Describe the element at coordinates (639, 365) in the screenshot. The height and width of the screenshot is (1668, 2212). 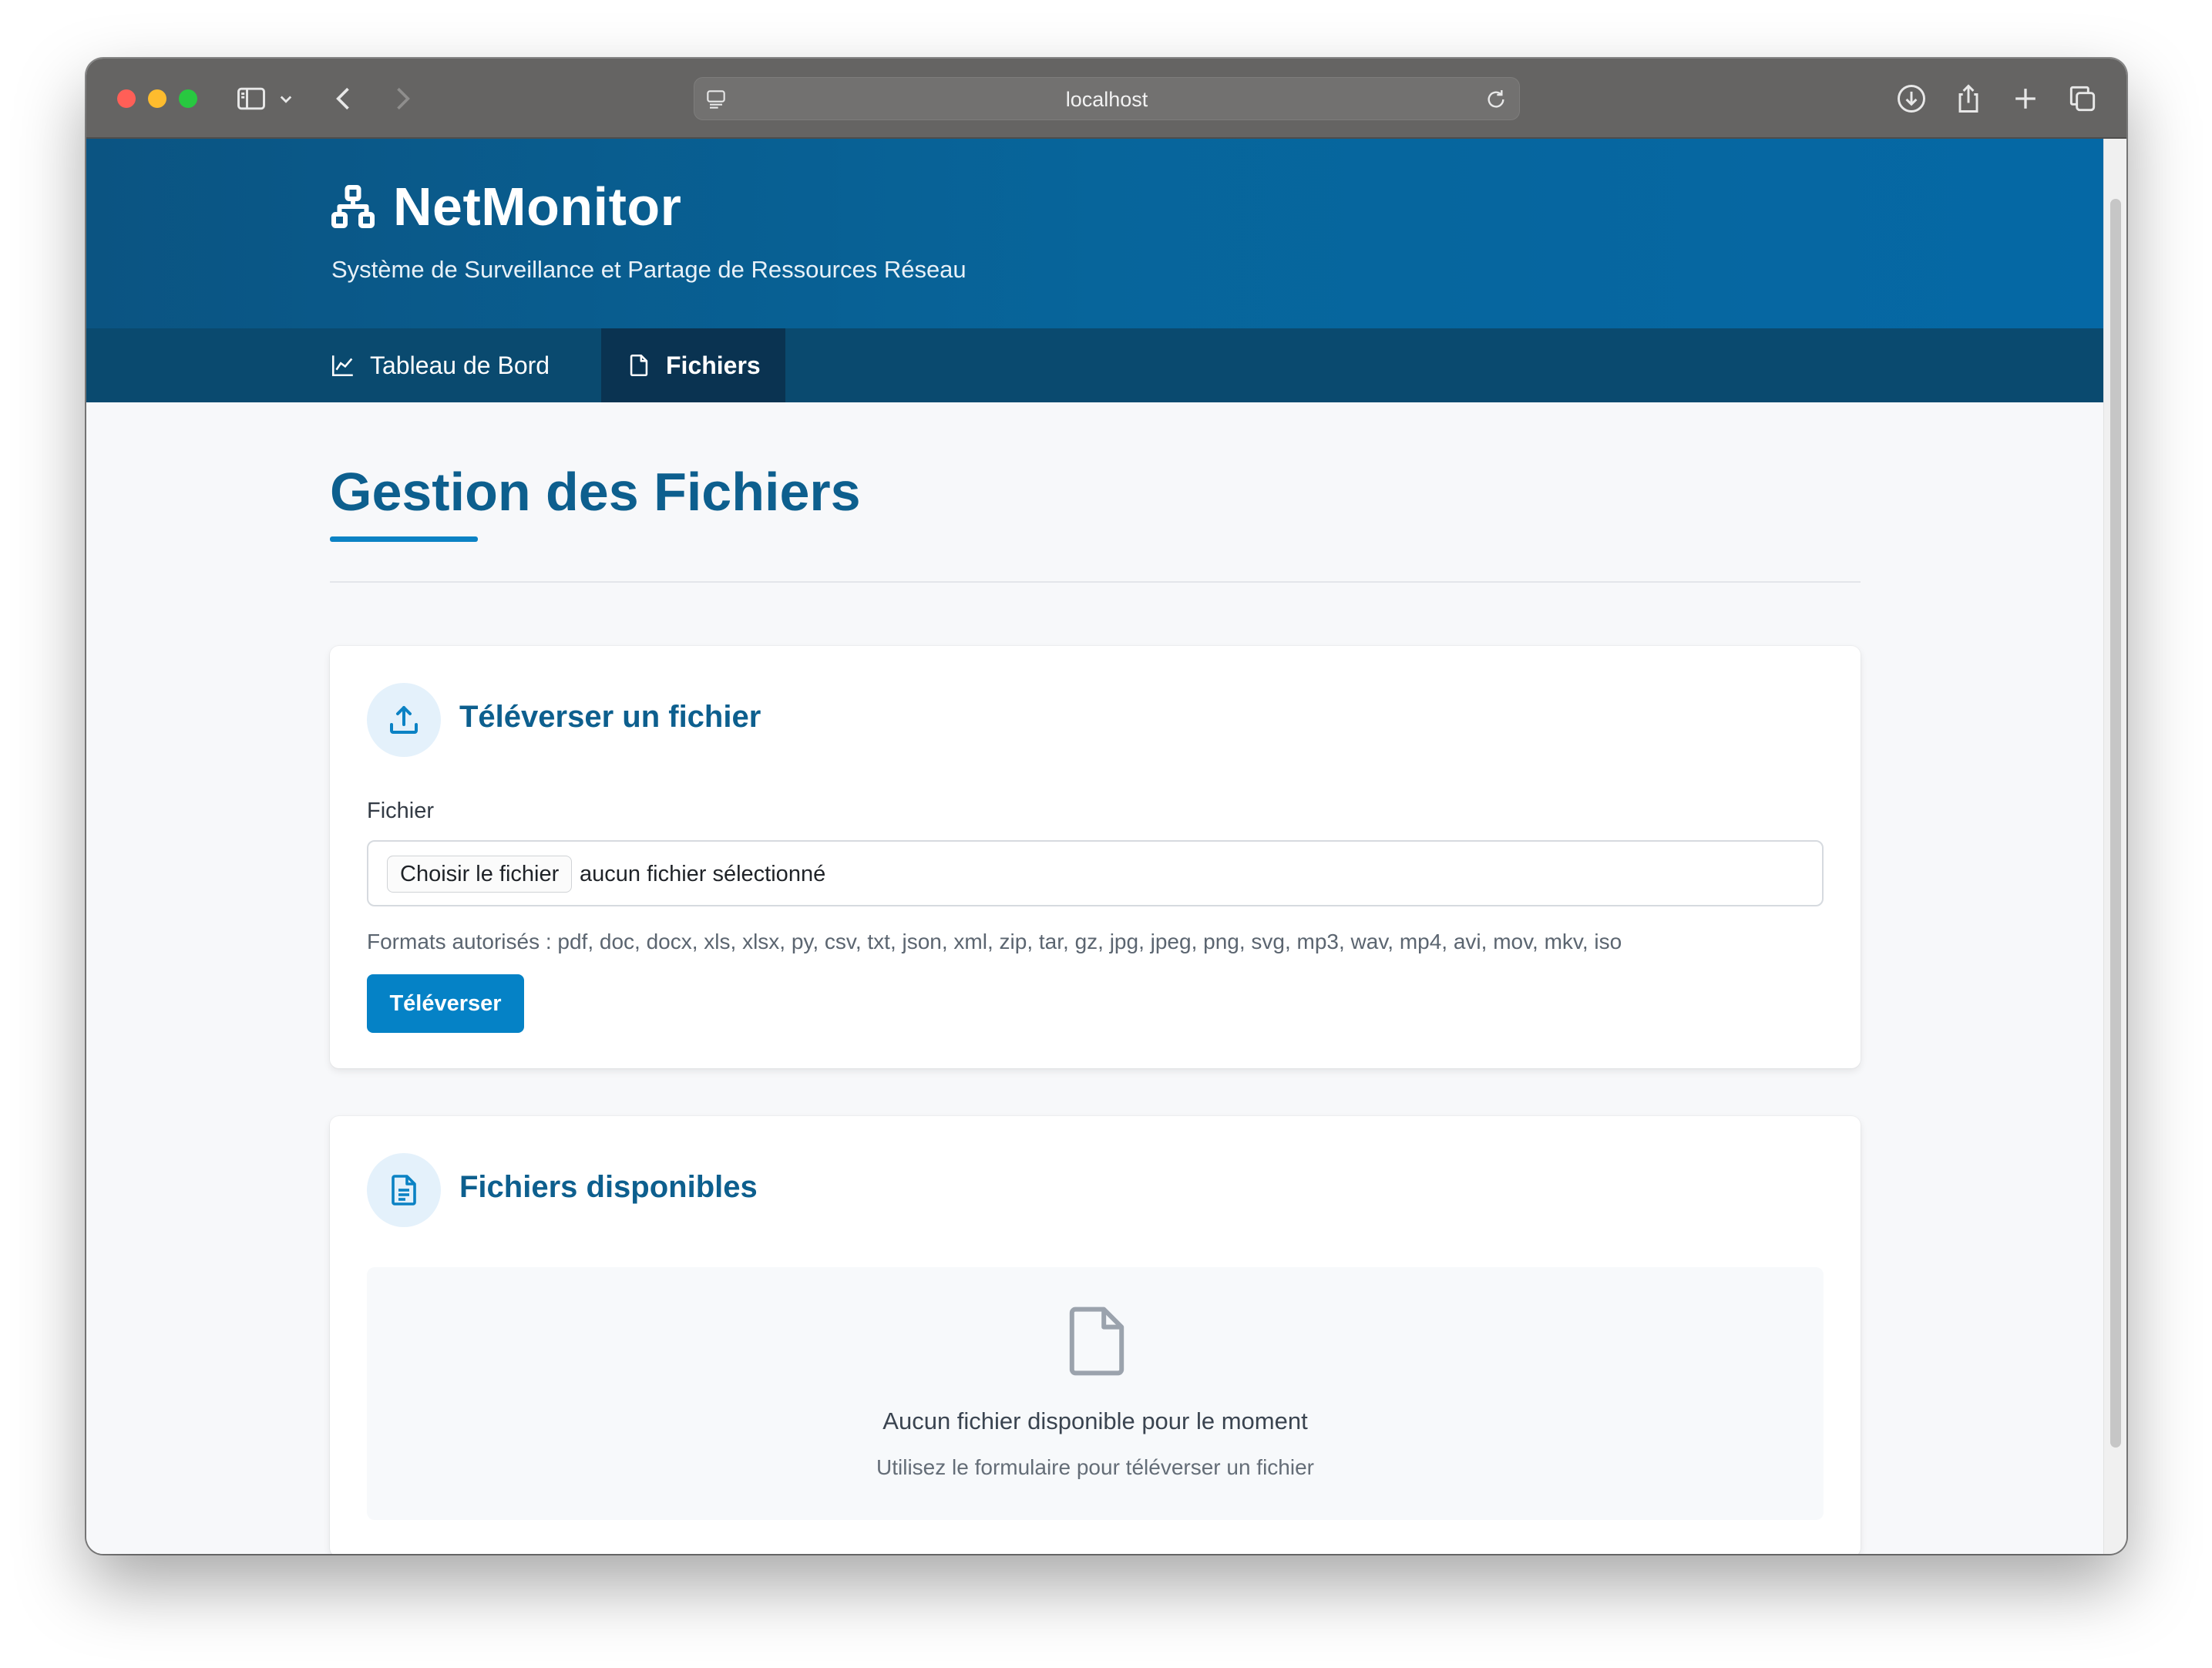
I see `file-icon` at that location.